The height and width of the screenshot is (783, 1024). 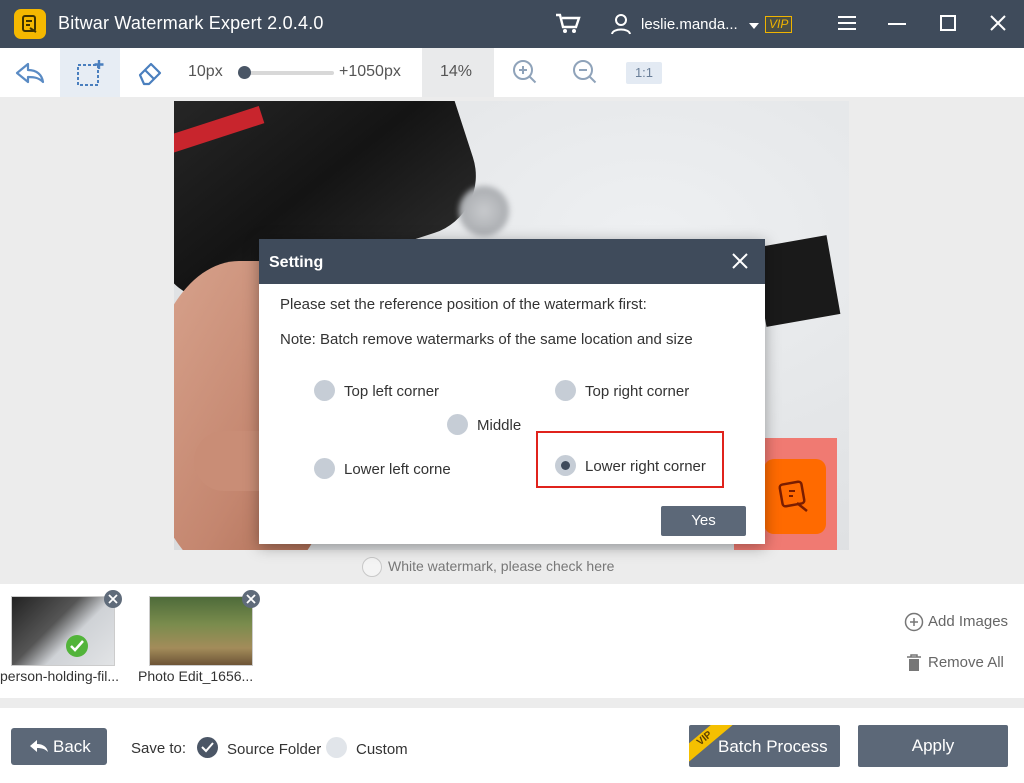 What do you see at coordinates (150, 72) in the screenshot?
I see `eraser-icon` at bounding box center [150, 72].